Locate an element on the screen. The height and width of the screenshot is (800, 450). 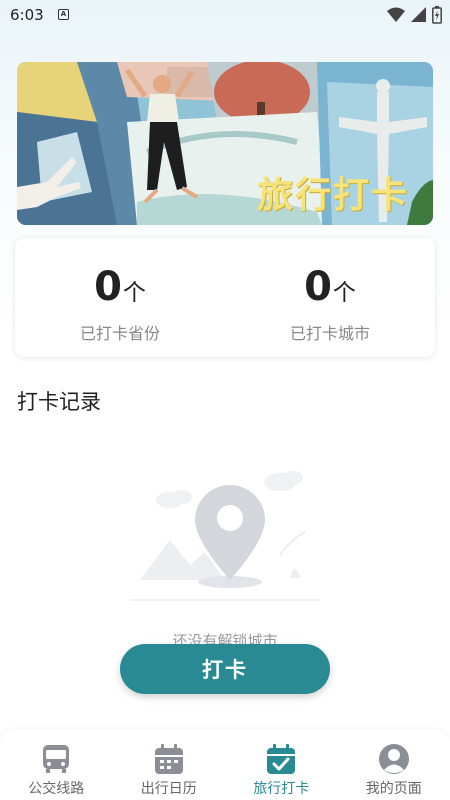
nav-item-travel-checkin: 旅行打卡 is located at coordinates (281, 765).